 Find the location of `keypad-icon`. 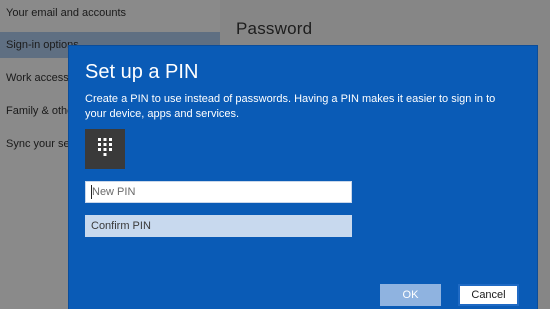

keypad-icon is located at coordinates (105, 149).